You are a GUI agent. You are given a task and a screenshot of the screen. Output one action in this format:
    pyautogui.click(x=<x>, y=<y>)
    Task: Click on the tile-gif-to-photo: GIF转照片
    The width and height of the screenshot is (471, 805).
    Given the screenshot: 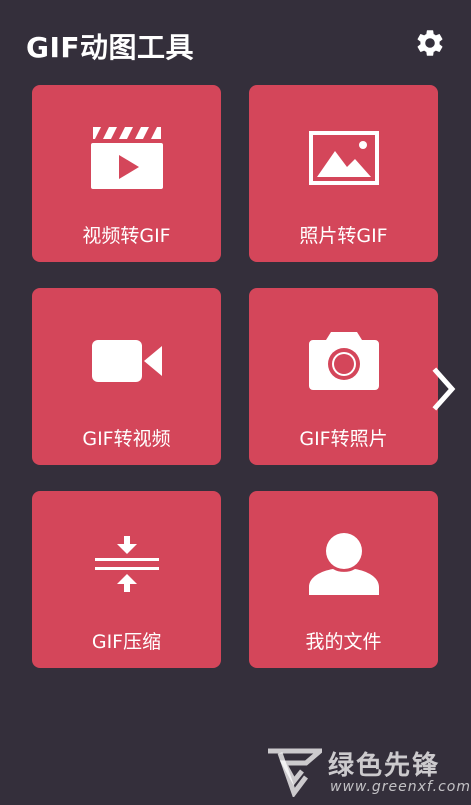 What is the action you would take?
    pyautogui.click(x=343, y=376)
    